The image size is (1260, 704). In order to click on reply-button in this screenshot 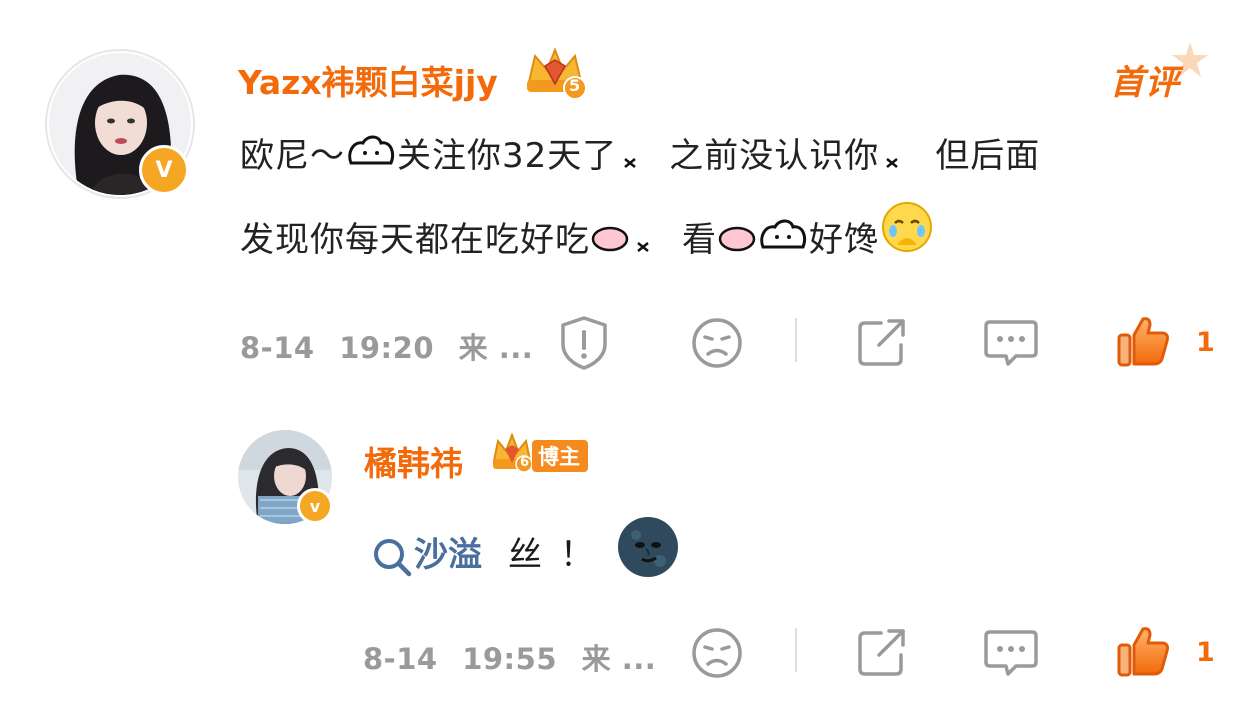, I will do `click(1011, 343)`.